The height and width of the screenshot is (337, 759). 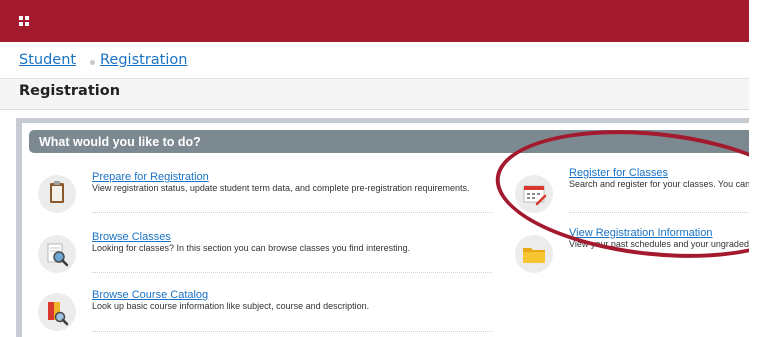 I want to click on breadcrumb-student-link: Student, so click(x=47, y=60).